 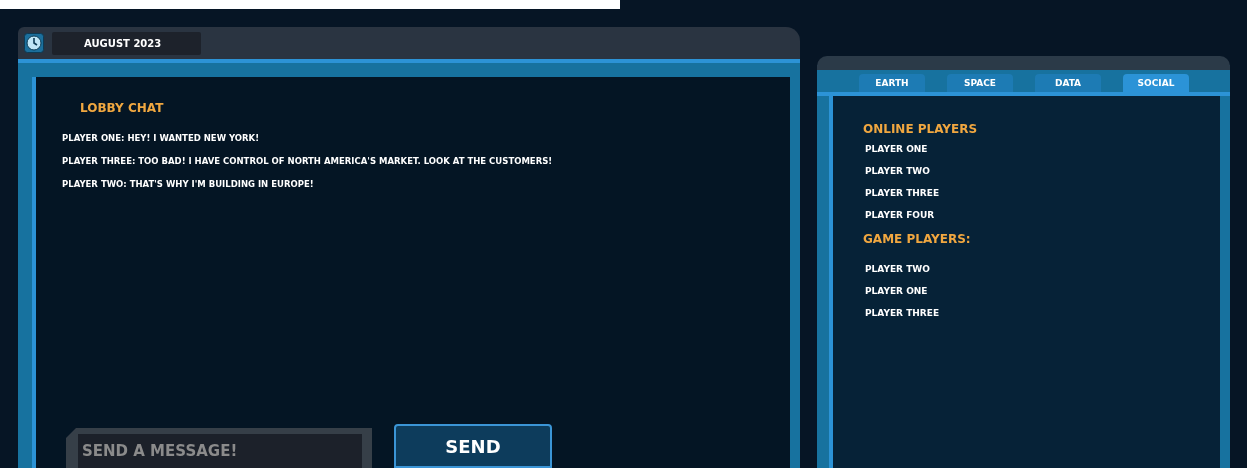 I want to click on send-button: SEND, so click(x=473, y=446).